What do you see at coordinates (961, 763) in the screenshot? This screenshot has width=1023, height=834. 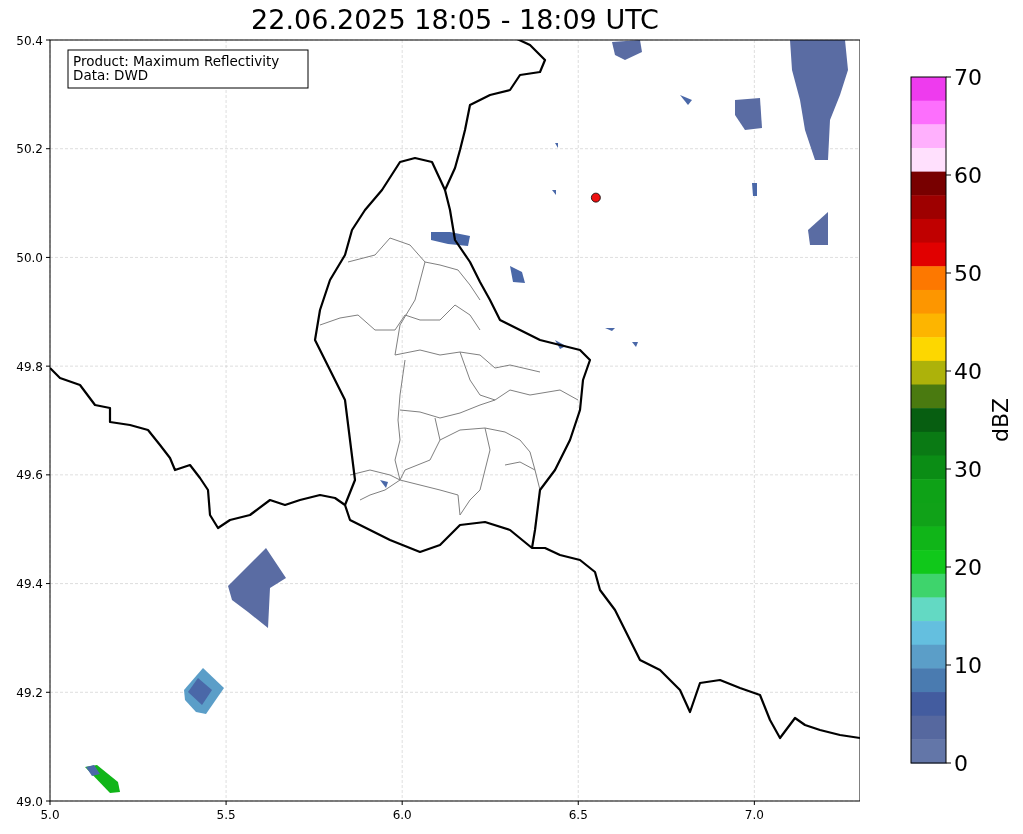 I see `colorbar-tick-label: 0` at bounding box center [961, 763].